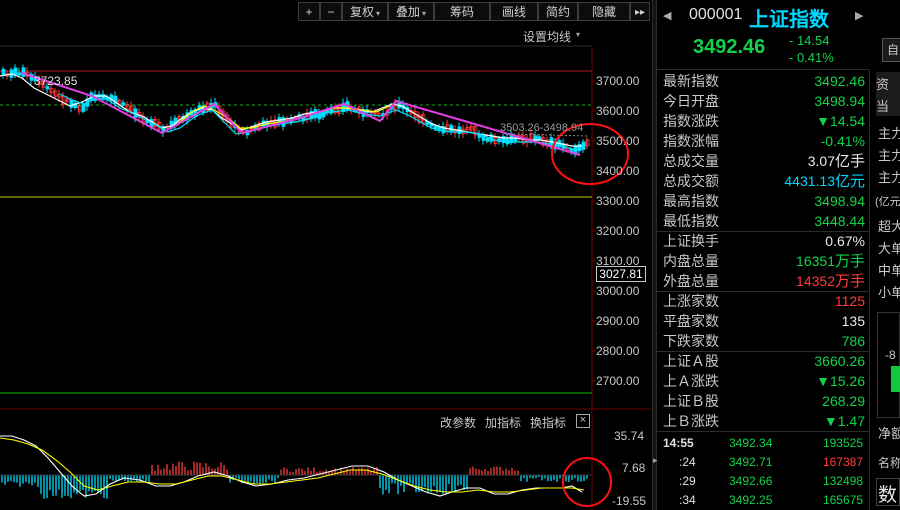 The image size is (900, 510). Describe the element at coordinates (762, 261) in the screenshot. I see `stat-row: 内盘总量 16351万手` at that location.